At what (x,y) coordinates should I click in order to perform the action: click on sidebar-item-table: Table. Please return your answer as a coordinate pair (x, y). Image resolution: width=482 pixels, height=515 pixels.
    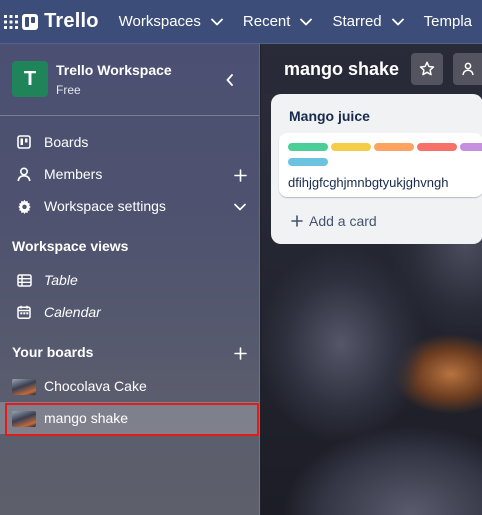
    Looking at the image, I should click on (129, 280).